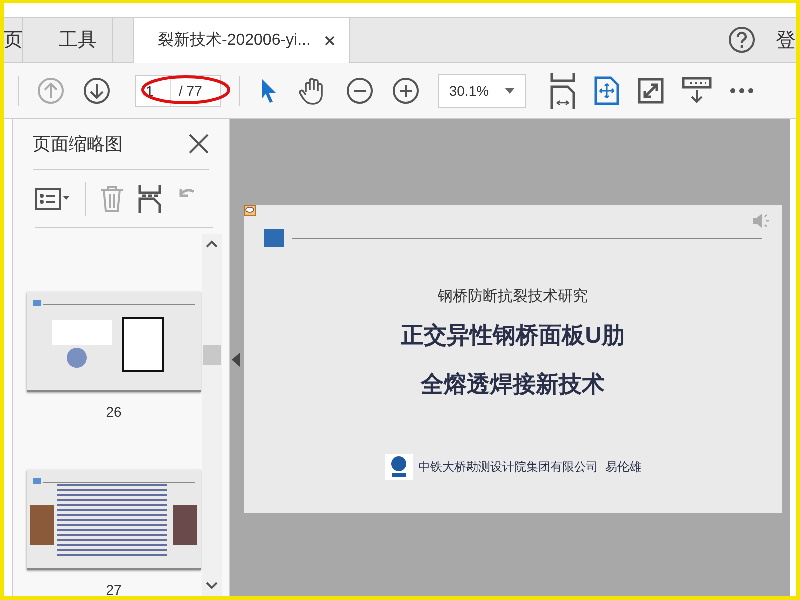 This screenshot has height=600, width=800. What do you see at coordinates (398, 467) in the screenshot?
I see `company-logo-icon` at bounding box center [398, 467].